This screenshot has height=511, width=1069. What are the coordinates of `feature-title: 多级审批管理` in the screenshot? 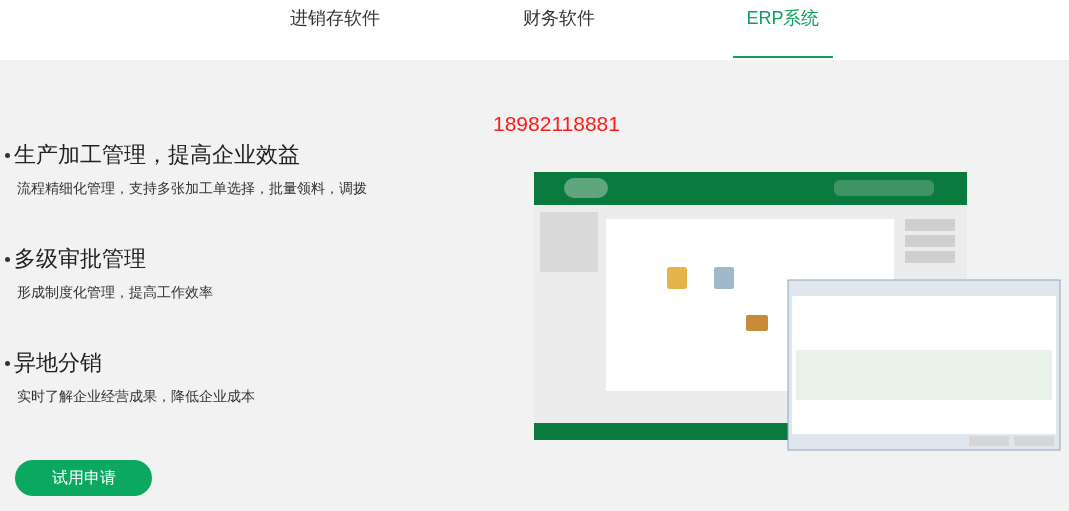 It's located at (80, 259).